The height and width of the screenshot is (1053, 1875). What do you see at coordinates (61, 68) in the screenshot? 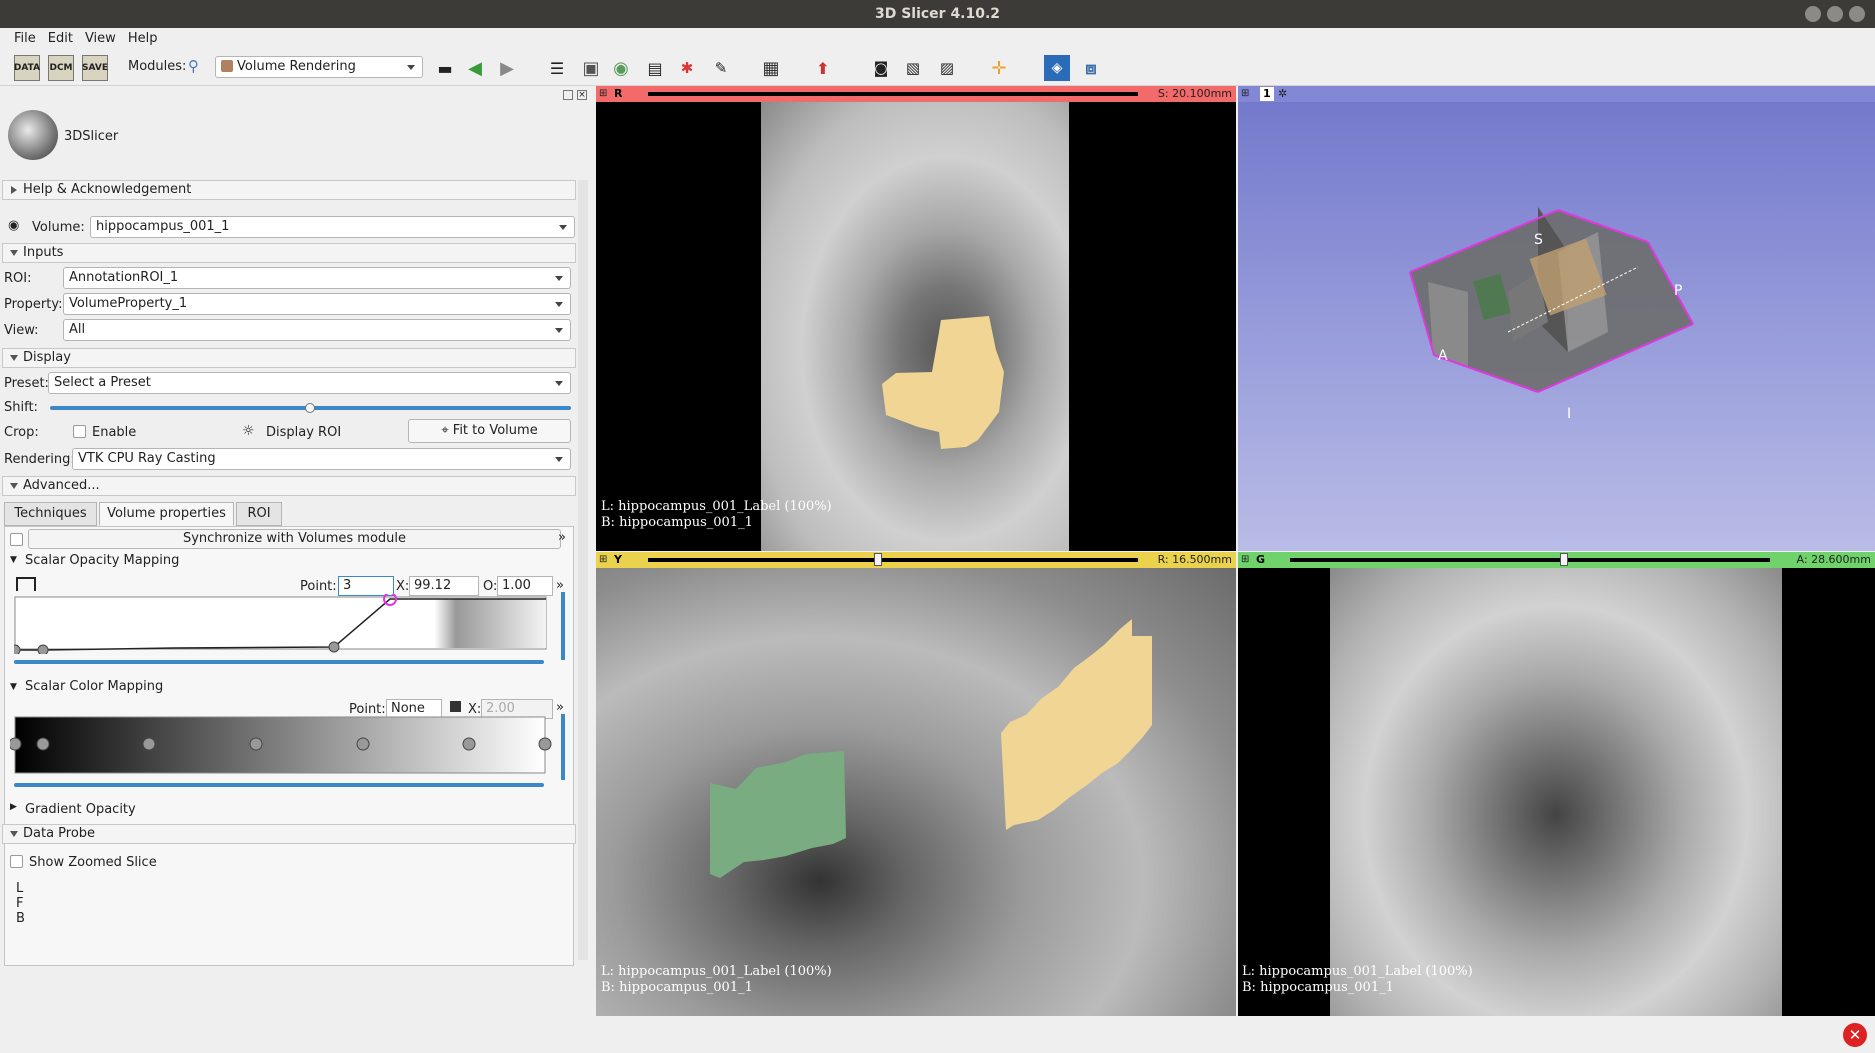
I see `dicom-button: DCM` at bounding box center [61, 68].